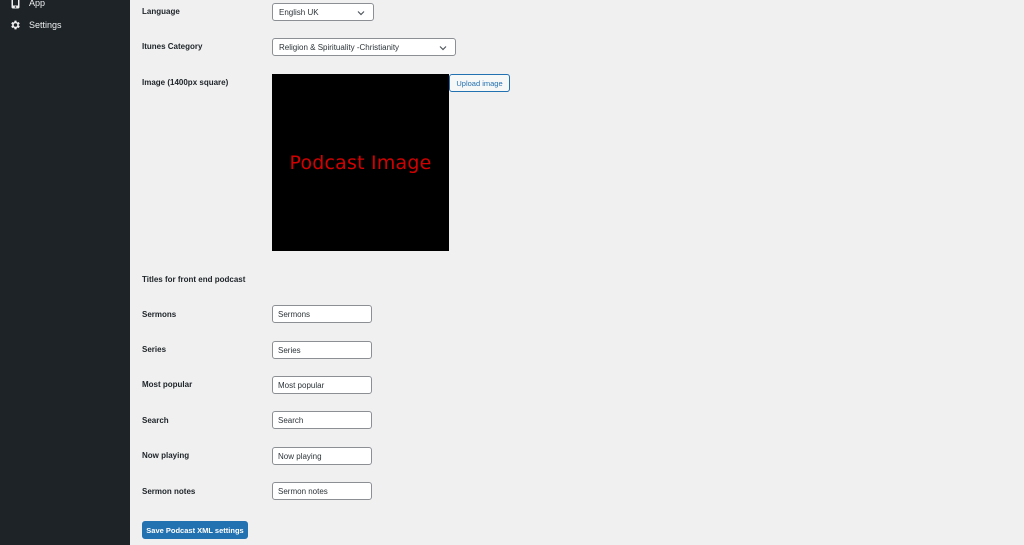 This screenshot has height=545, width=1024. What do you see at coordinates (166, 455) in the screenshot?
I see `now-playing-label: Now playing` at bounding box center [166, 455].